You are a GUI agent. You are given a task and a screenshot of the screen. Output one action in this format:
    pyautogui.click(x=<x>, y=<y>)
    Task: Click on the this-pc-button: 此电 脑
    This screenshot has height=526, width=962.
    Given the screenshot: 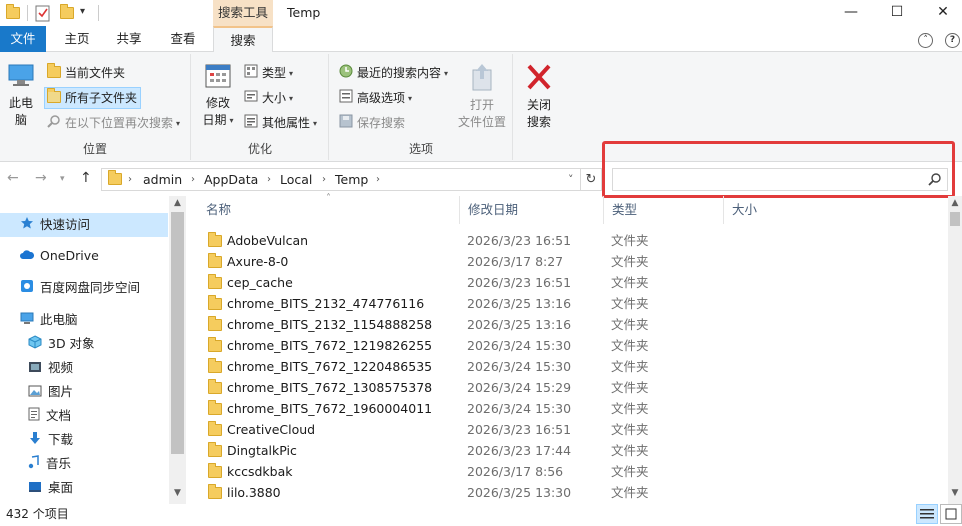 What is the action you would take?
    pyautogui.click(x=21, y=94)
    